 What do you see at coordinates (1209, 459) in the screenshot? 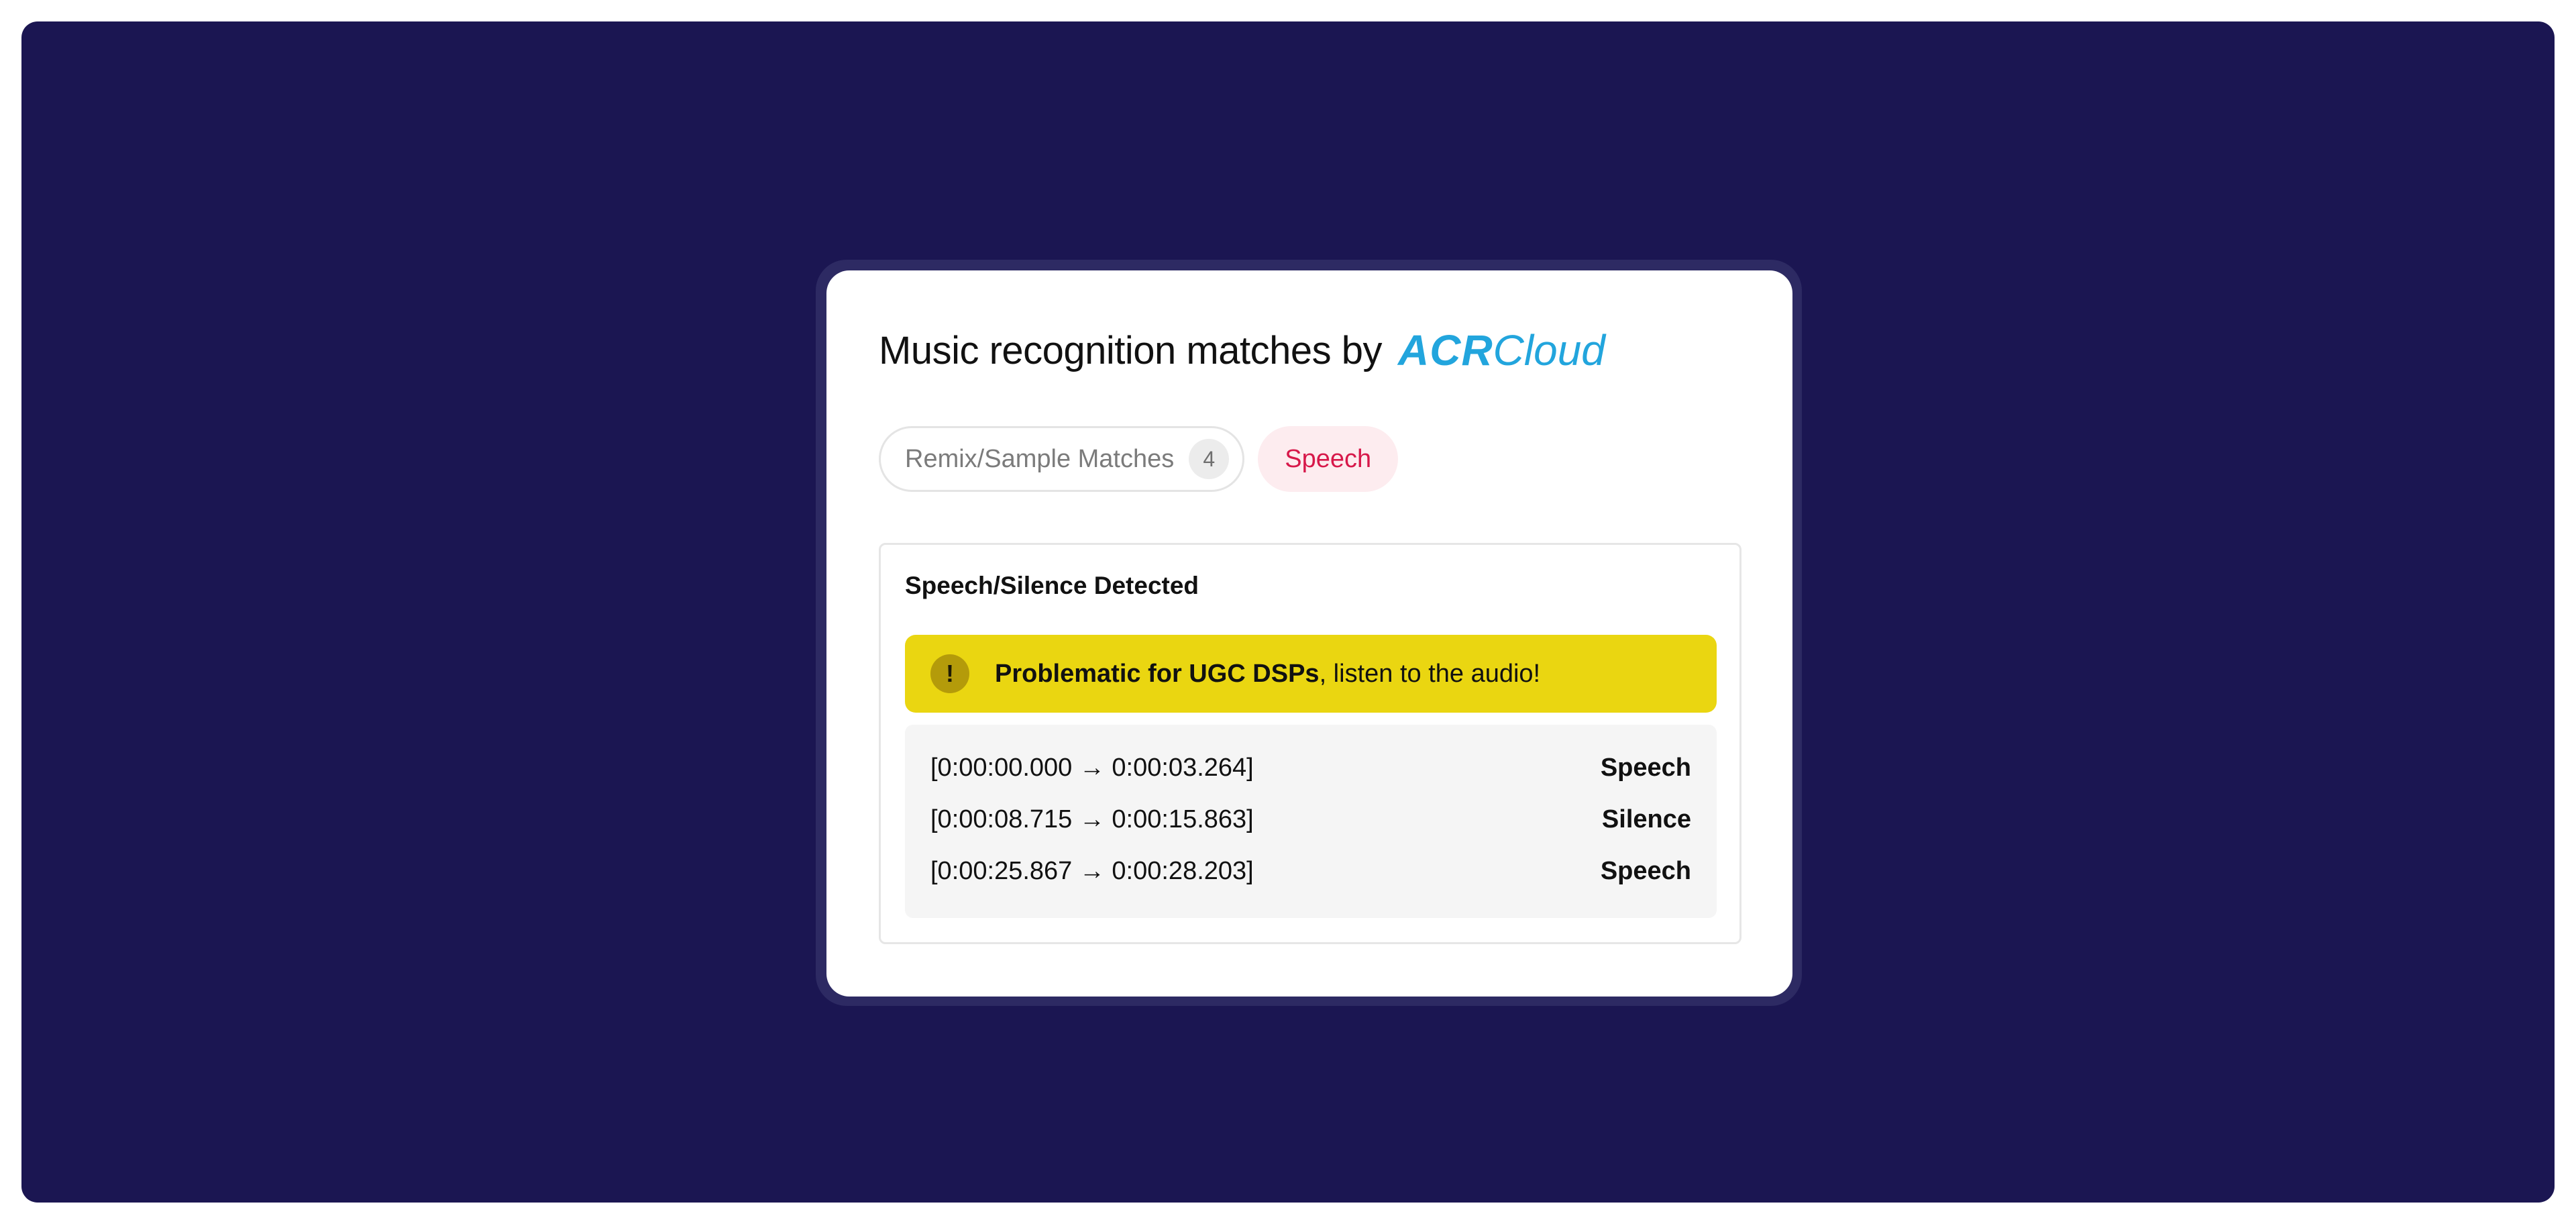
I see `count-badge: 4` at bounding box center [1209, 459].